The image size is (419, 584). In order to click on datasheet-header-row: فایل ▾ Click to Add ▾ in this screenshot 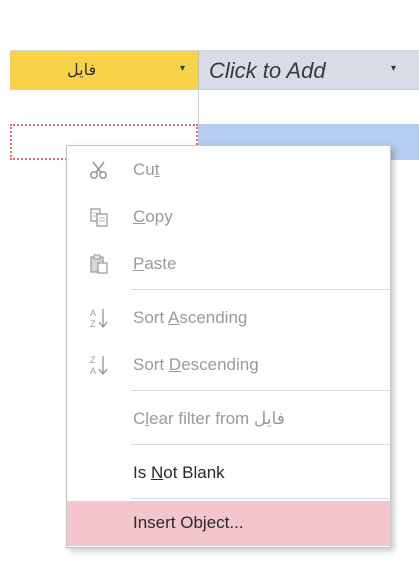, I will do `click(214, 70)`.